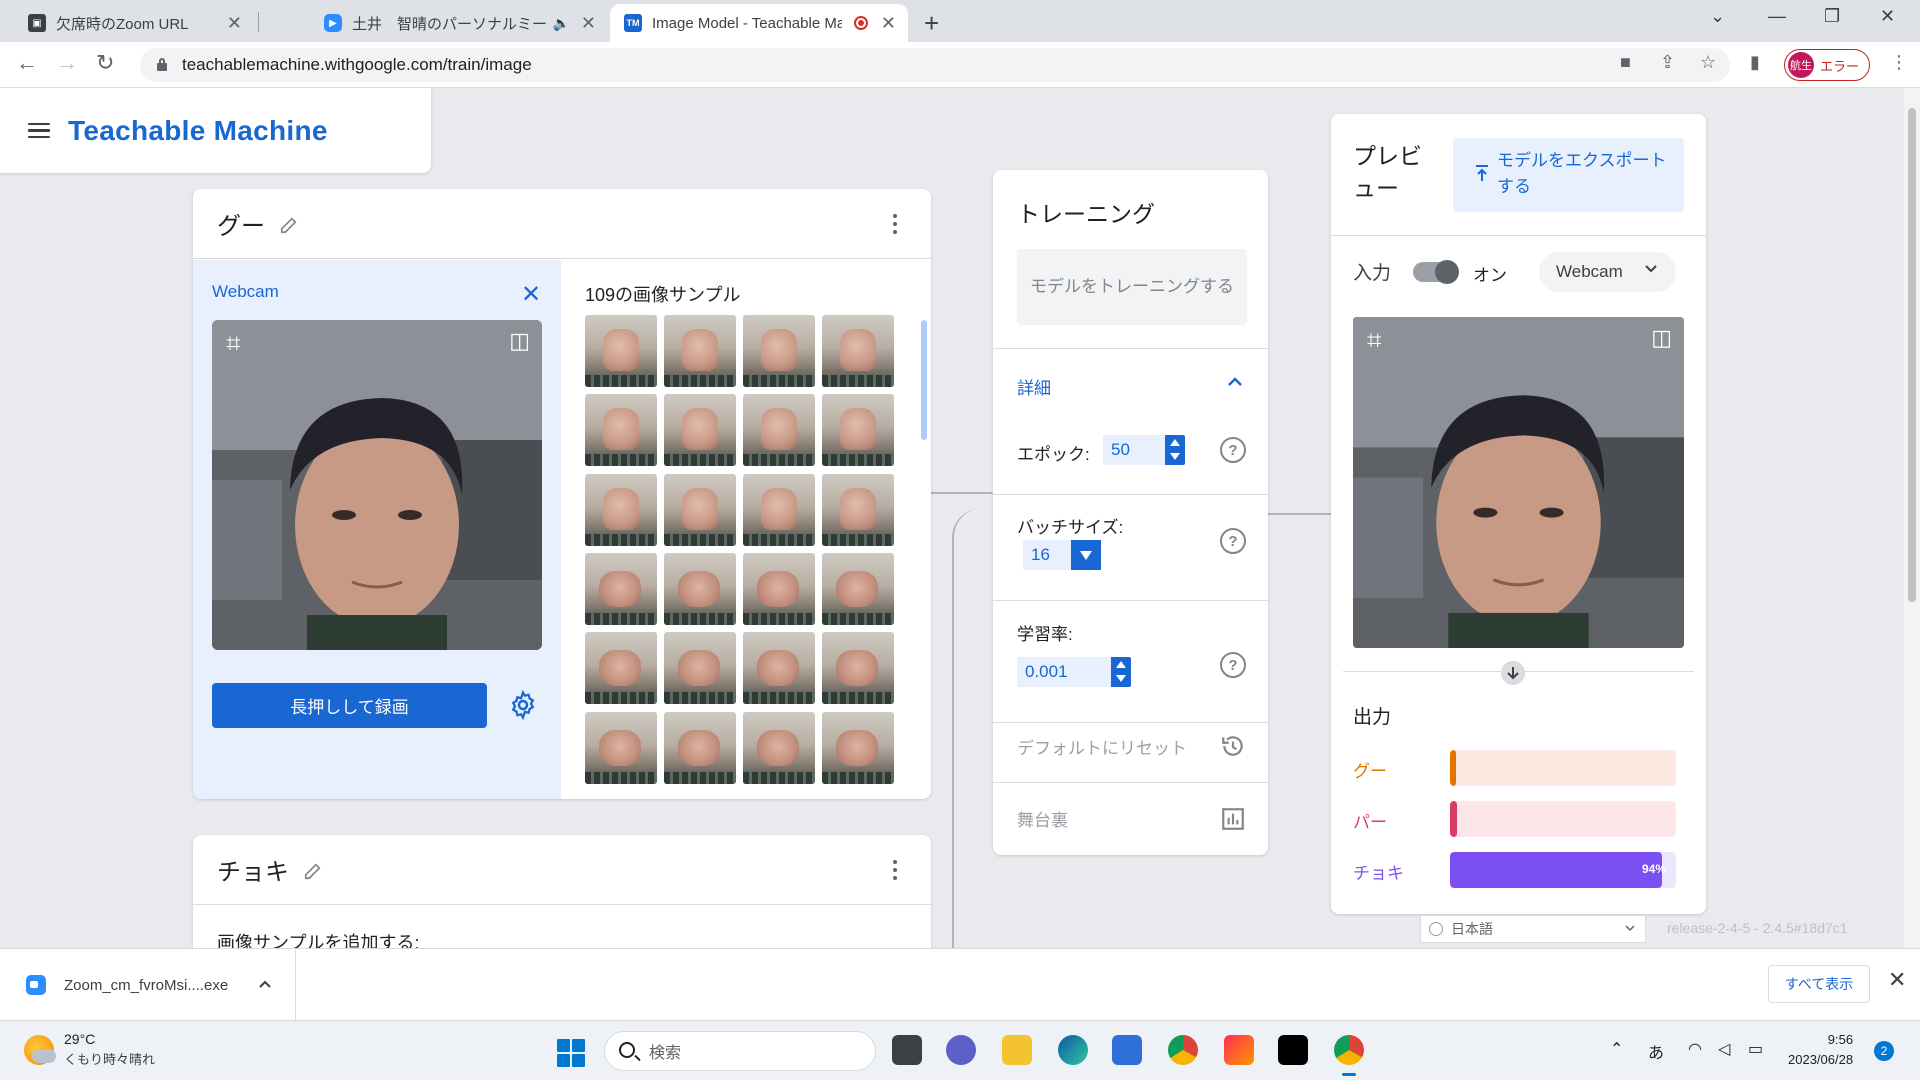  Describe the element at coordinates (1127, 1050) in the screenshot. I see `store-icon` at that location.